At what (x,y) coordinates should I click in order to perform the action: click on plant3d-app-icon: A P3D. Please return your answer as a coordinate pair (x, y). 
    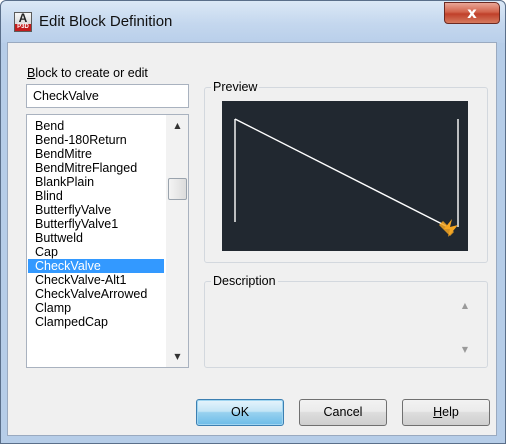
    Looking at the image, I should click on (23, 22).